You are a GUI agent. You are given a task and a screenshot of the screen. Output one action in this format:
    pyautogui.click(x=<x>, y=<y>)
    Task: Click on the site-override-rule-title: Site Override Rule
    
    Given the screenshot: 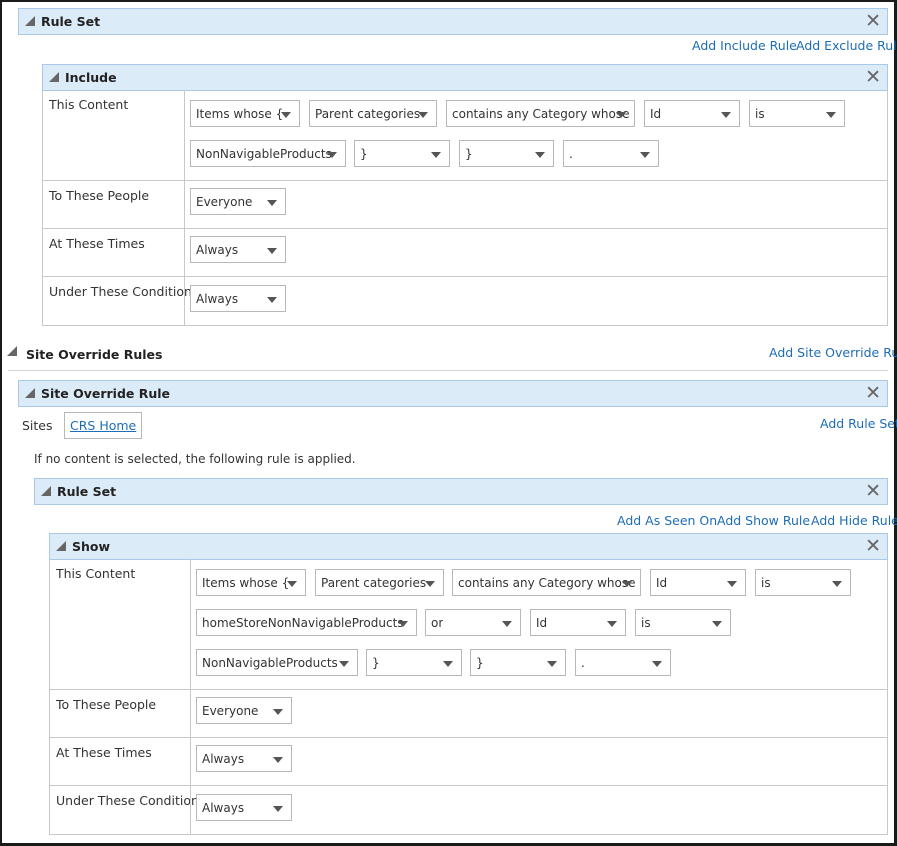 What is the action you would take?
    pyautogui.click(x=106, y=393)
    